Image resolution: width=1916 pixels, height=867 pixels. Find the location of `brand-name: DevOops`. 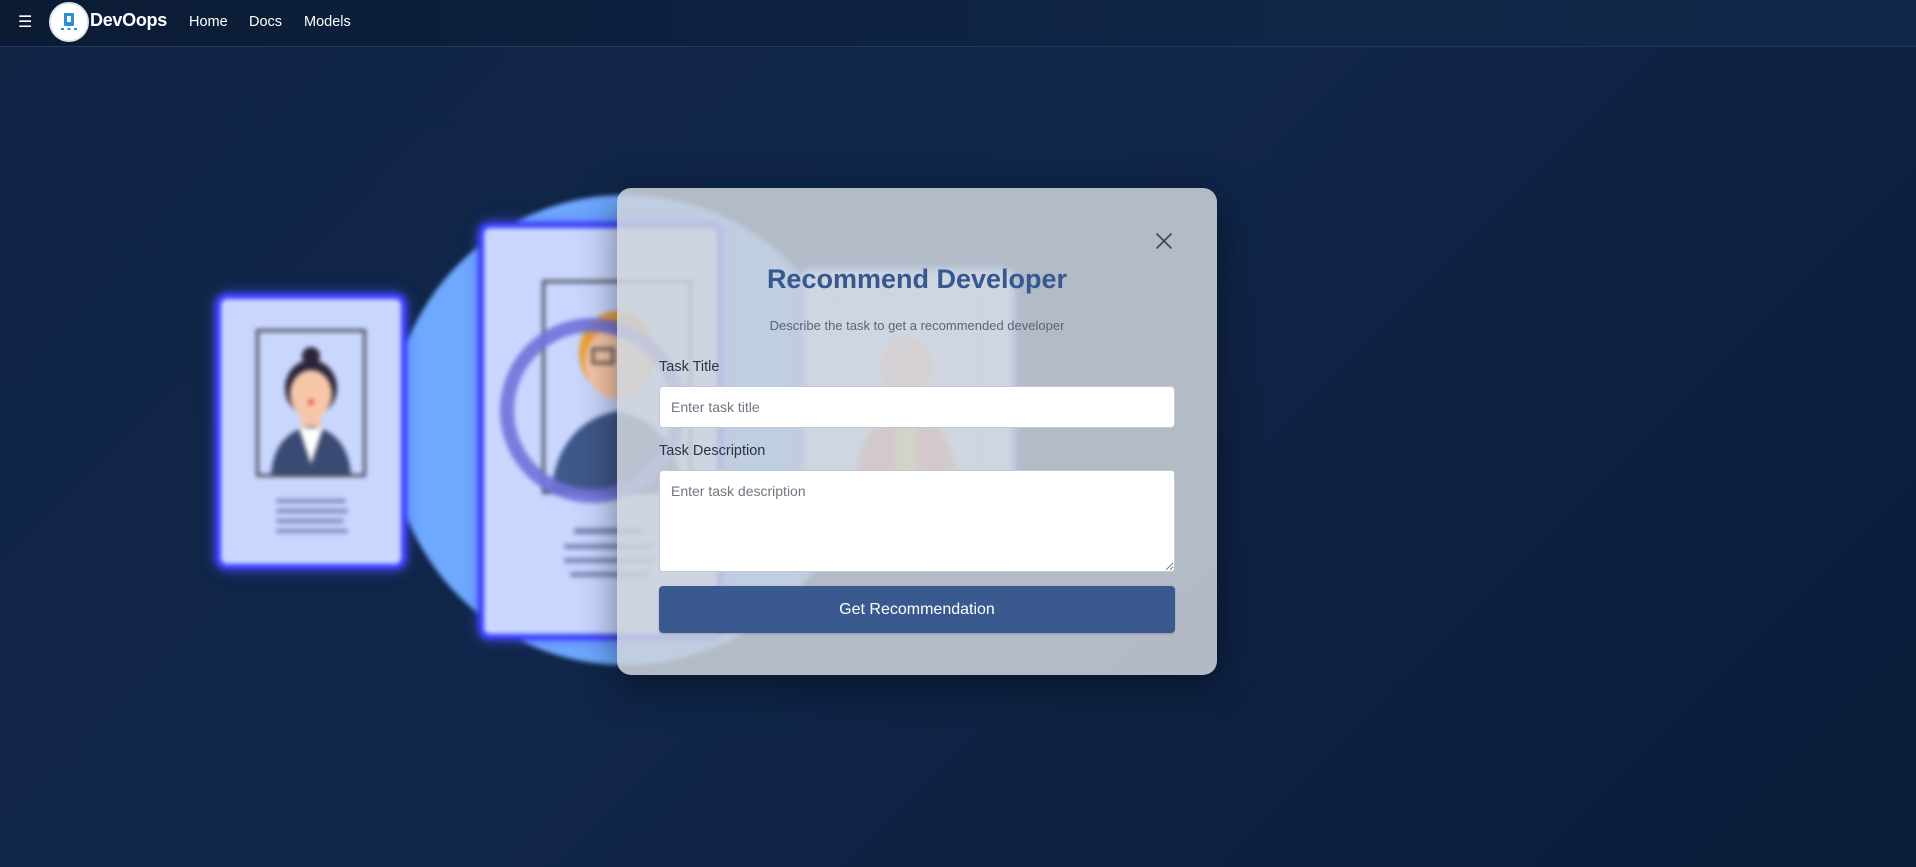

brand-name: DevOops is located at coordinates (128, 20).